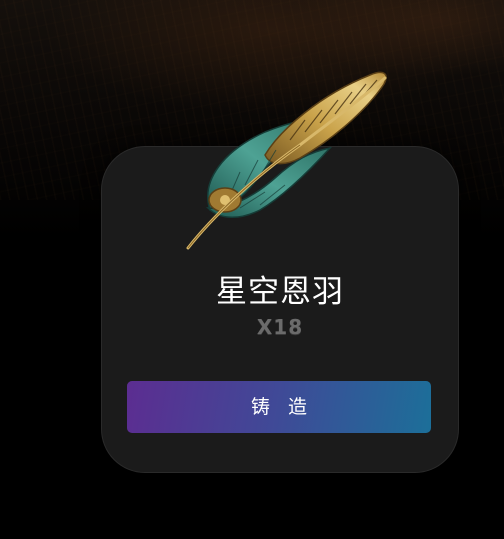 This screenshot has width=504, height=539. Describe the element at coordinates (286, 160) in the screenshot. I see `feather-icon` at that location.